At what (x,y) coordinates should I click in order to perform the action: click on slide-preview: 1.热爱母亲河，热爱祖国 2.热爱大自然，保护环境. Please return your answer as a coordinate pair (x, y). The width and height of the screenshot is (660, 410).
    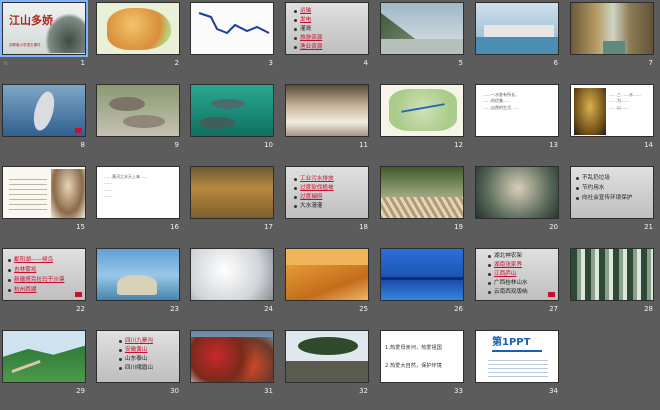
    Looking at the image, I should click on (422, 356).